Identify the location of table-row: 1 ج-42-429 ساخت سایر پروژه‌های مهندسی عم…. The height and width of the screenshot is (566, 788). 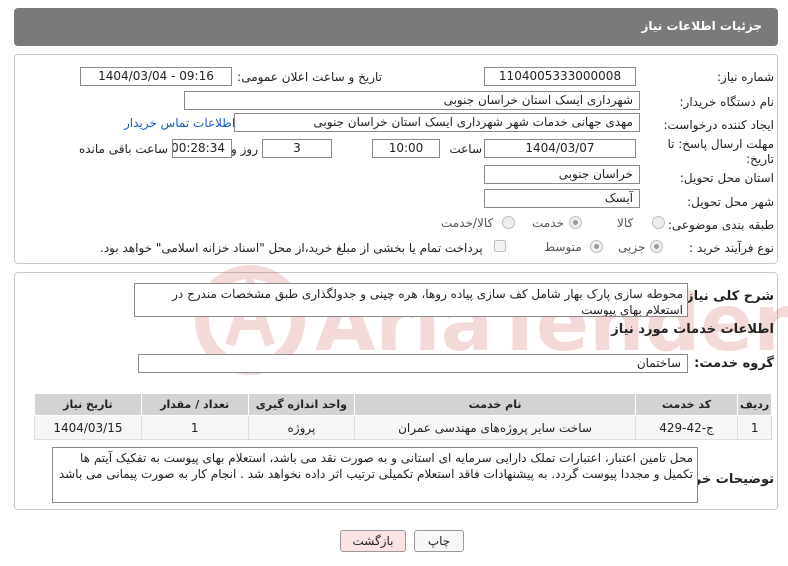
(403, 427).